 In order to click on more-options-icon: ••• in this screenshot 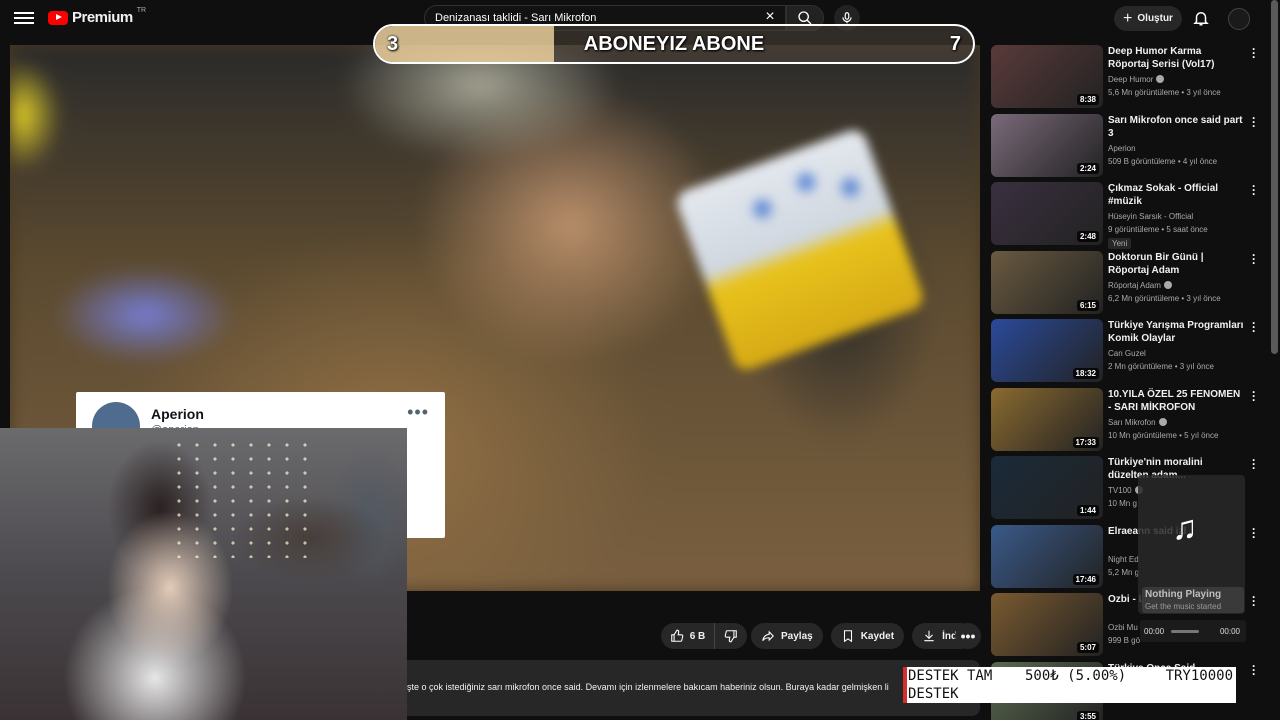, I will do `click(418, 412)`.